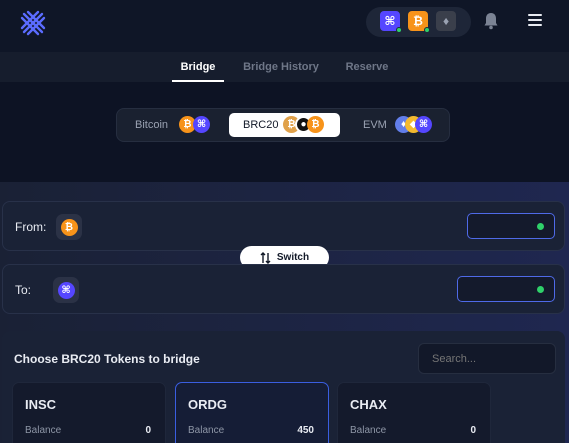  Describe the element at coordinates (305, 430) in the screenshot. I see `token-balance-value: 450` at that location.